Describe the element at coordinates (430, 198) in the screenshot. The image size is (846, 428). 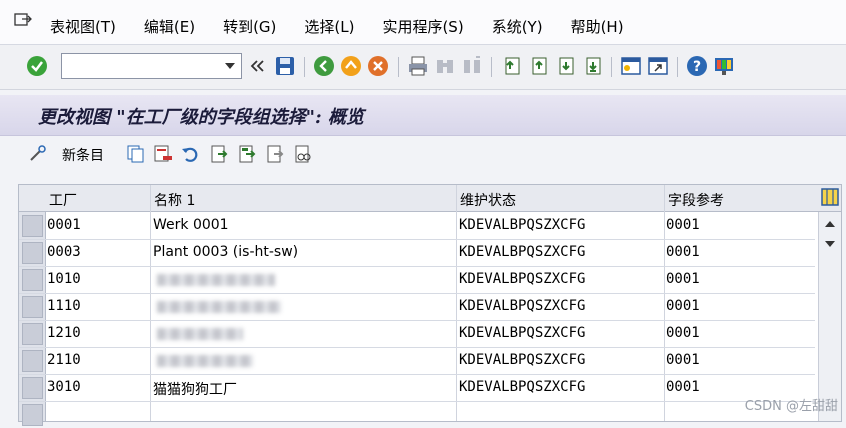
I see `table-header: 工厂 名称 1 维护状态 字段参考` at that location.